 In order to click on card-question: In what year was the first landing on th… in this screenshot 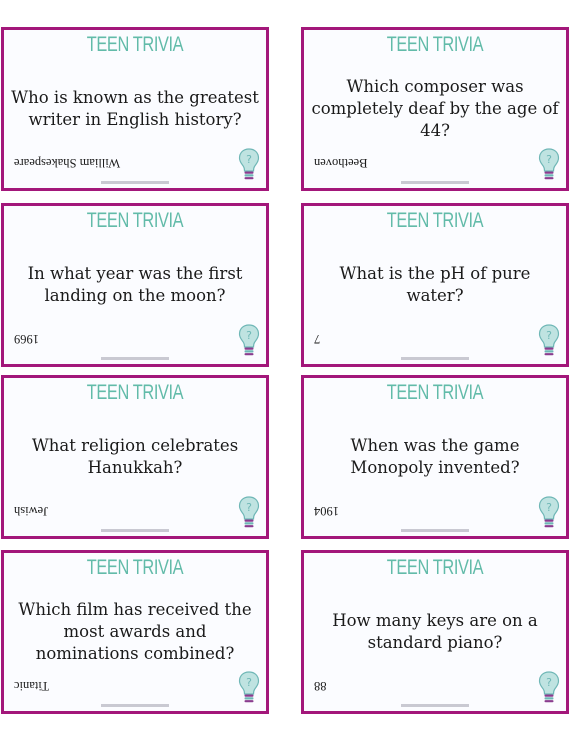, I will do `click(135, 284)`.